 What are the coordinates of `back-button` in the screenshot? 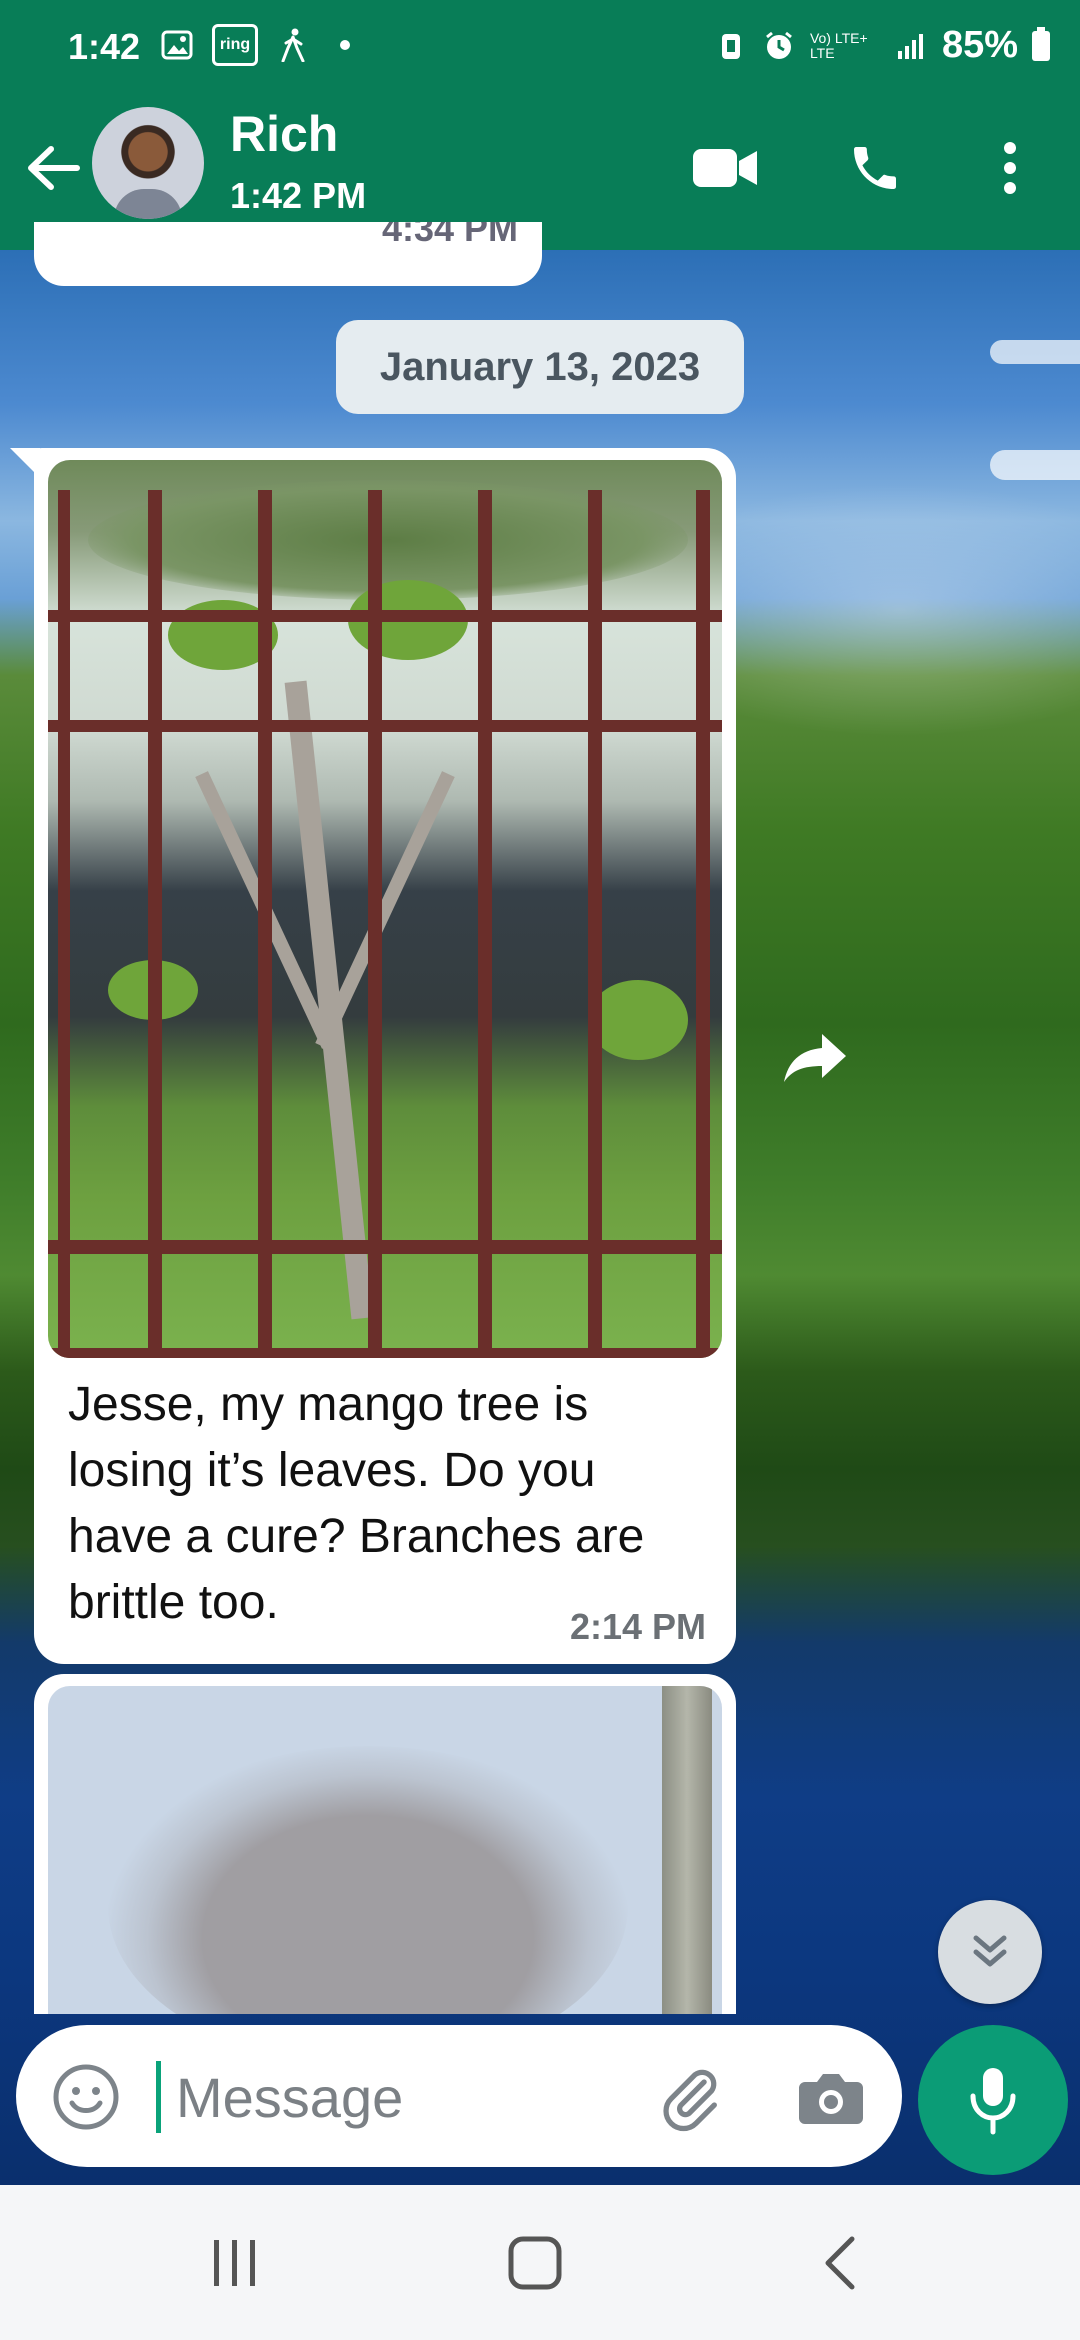 It's located at (53, 168).